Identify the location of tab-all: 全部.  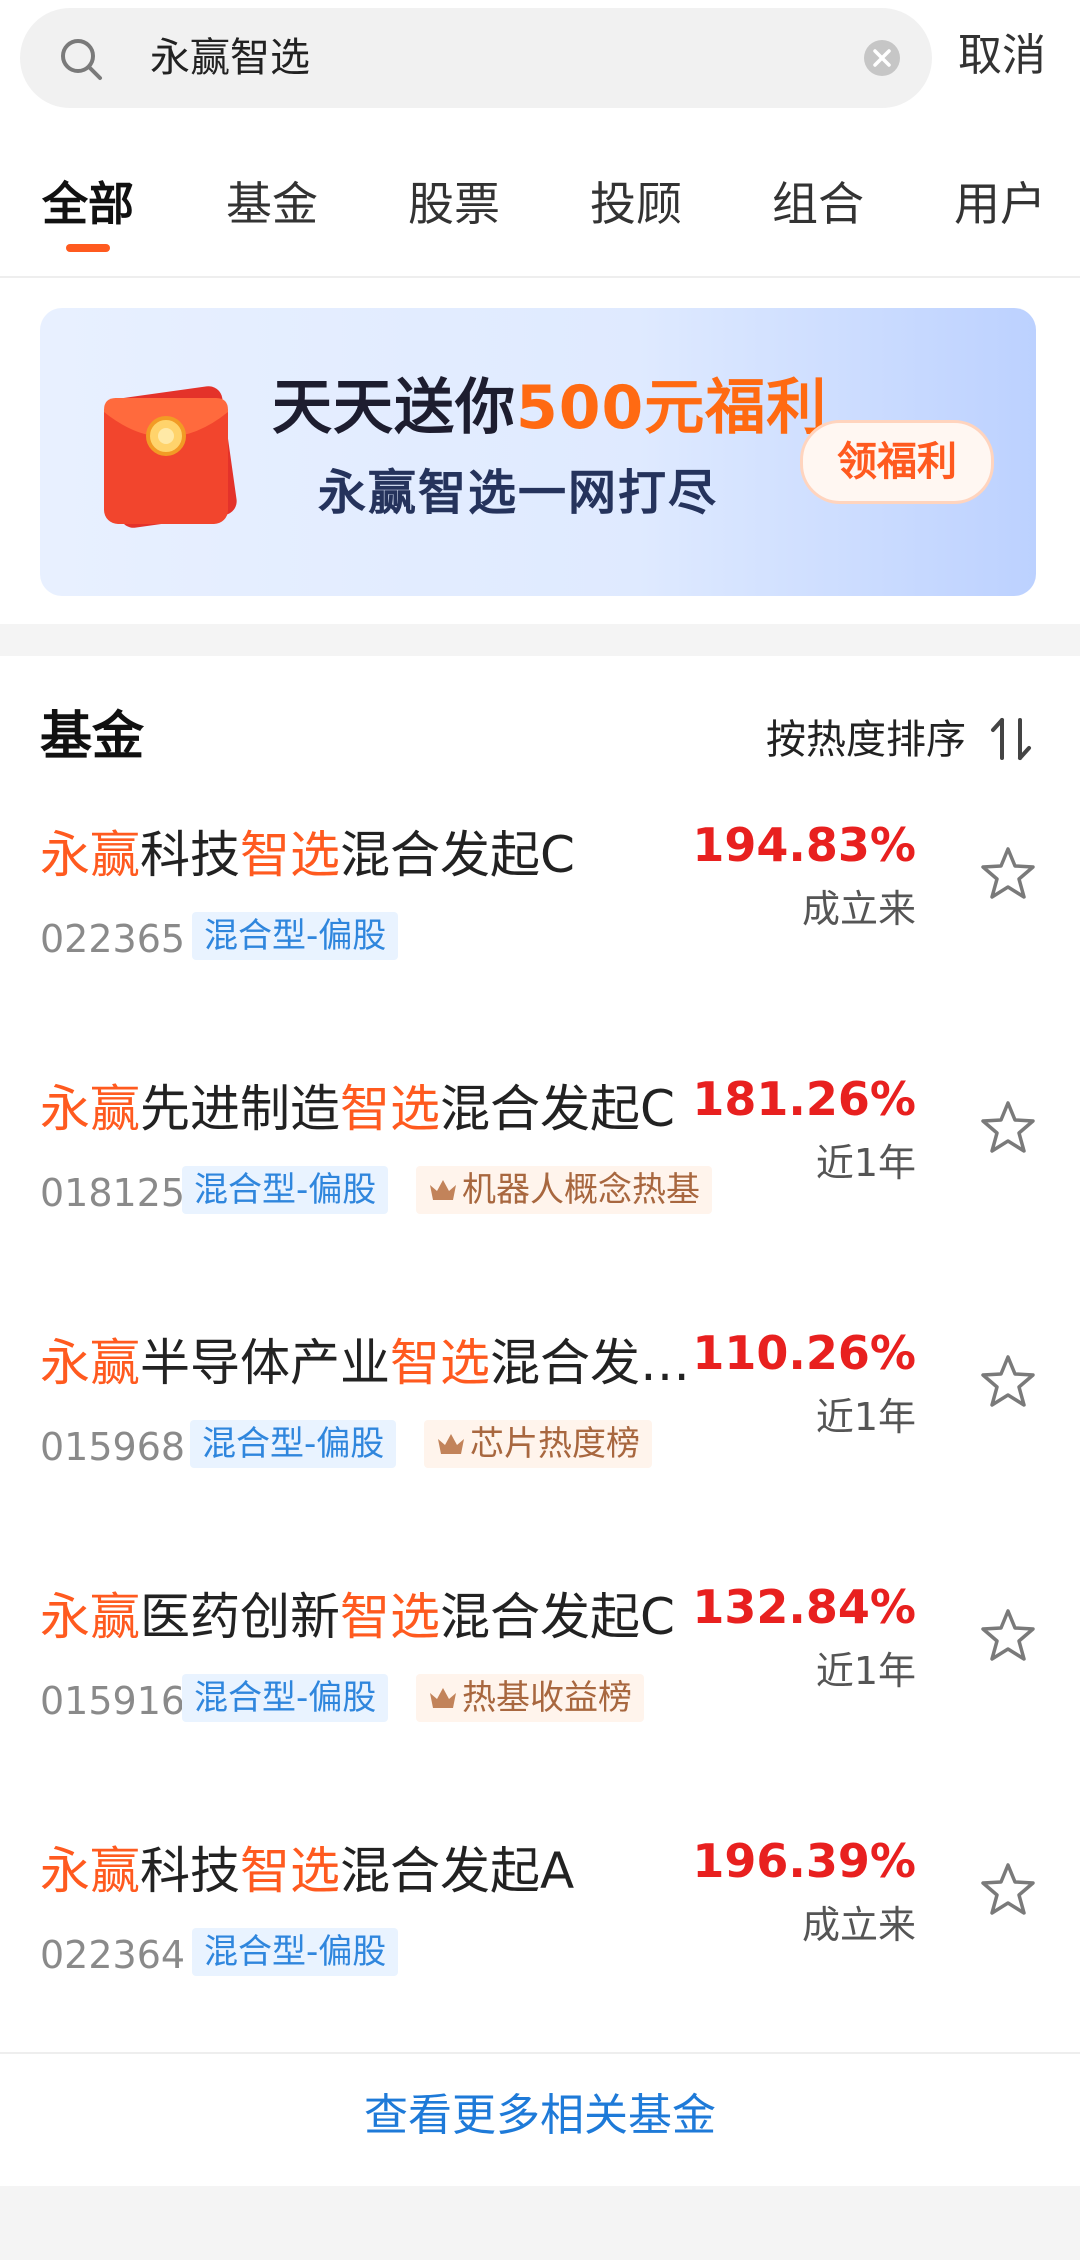
(88, 204).